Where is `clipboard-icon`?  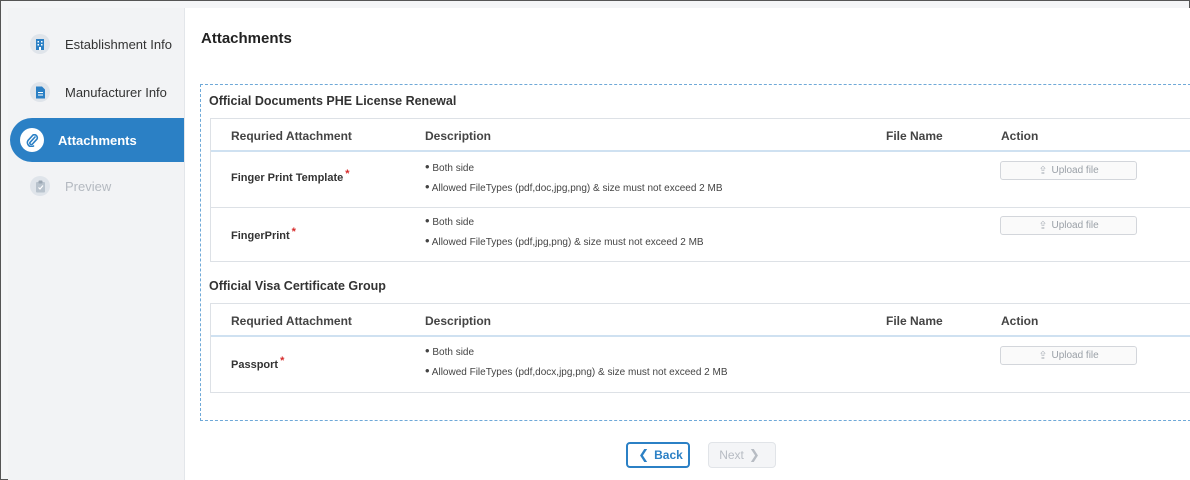 clipboard-icon is located at coordinates (40, 186).